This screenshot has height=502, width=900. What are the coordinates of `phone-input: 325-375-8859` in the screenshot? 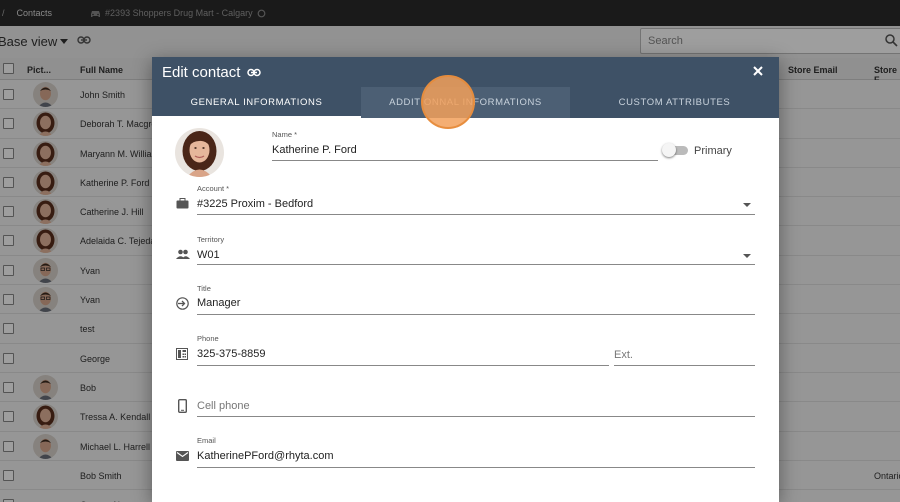 It's located at (231, 354).